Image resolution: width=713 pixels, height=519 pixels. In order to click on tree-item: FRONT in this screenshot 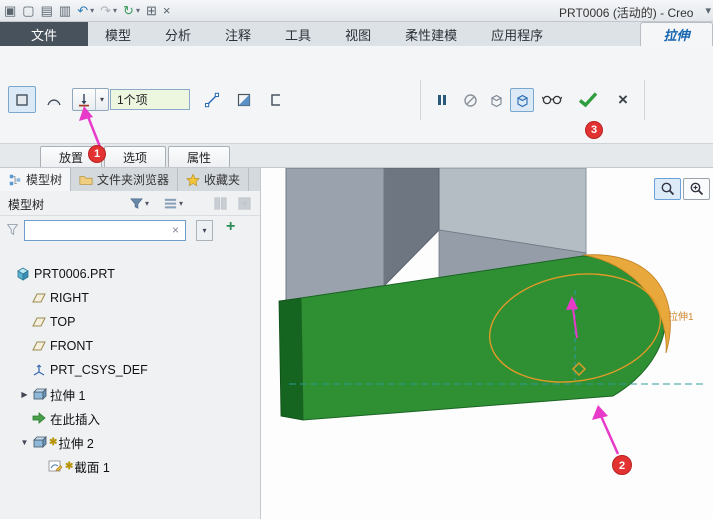, I will do `click(130, 346)`.